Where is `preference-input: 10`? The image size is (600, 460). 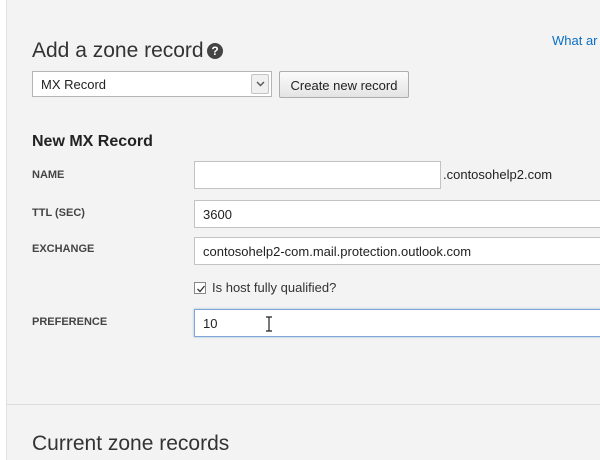
preference-input: 10 is located at coordinates (397, 323).